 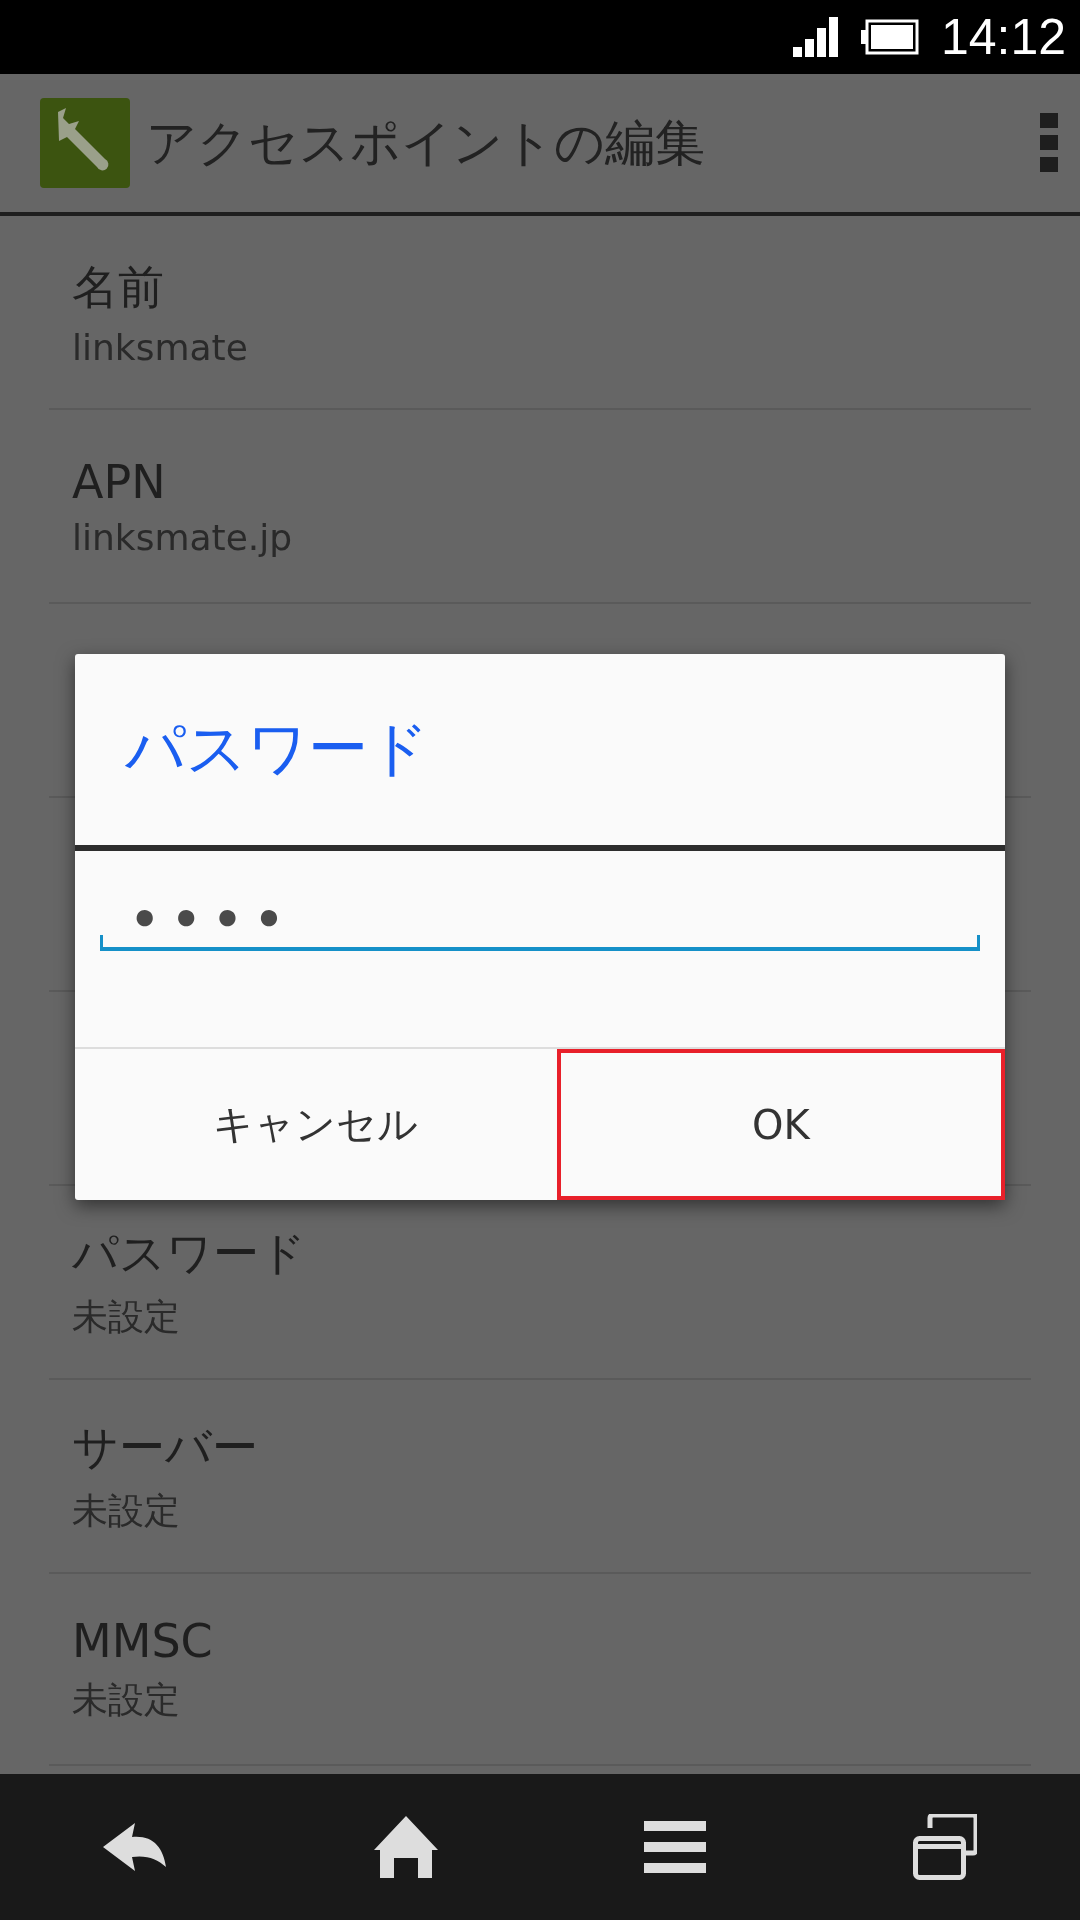 I want to click on back-icon, so click(x=135, y=1847).